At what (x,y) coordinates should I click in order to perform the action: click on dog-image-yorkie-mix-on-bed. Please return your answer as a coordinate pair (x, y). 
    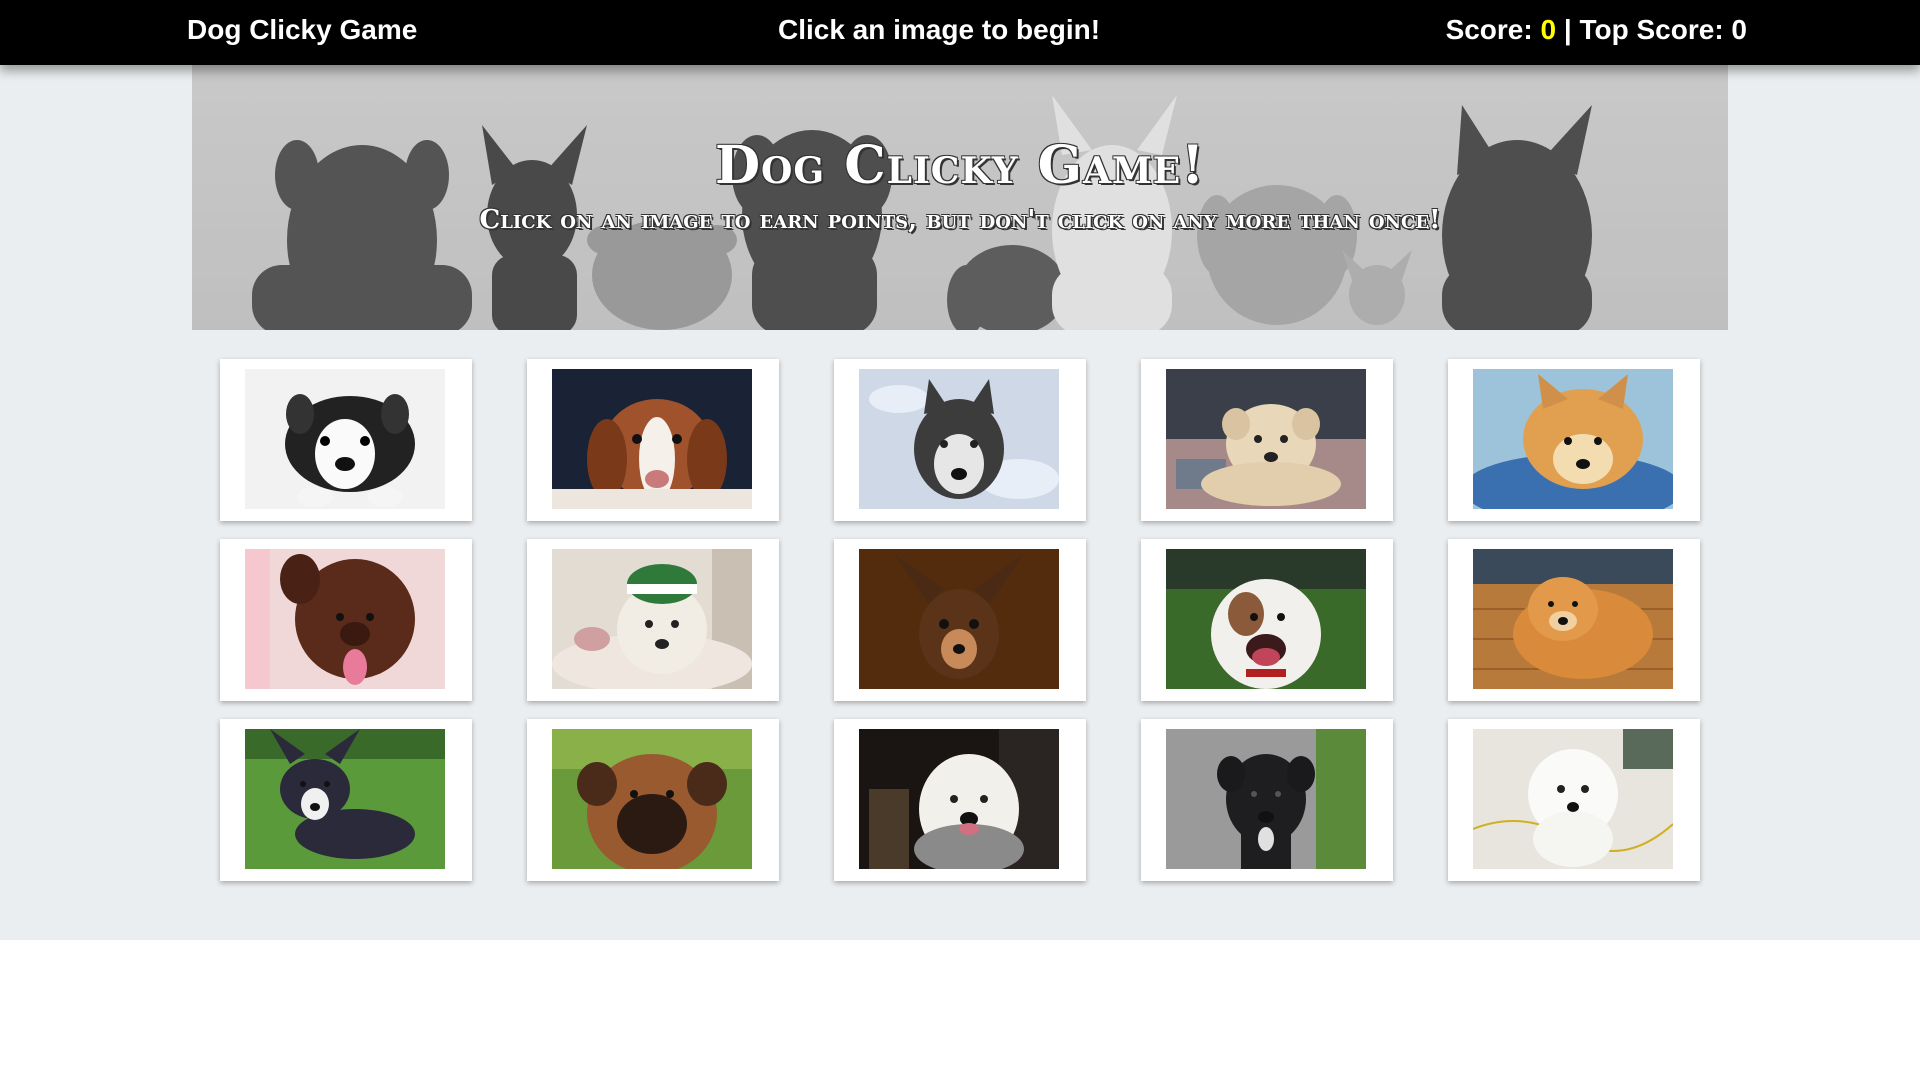
    Looking at the image, I should click on (1266, 439).